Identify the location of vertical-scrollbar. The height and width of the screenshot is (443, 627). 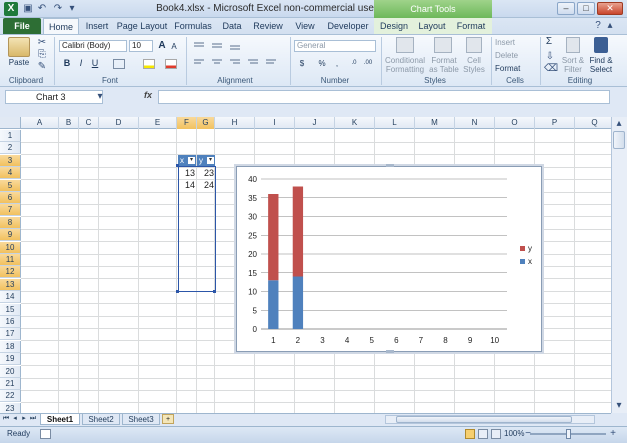
(619, 265).